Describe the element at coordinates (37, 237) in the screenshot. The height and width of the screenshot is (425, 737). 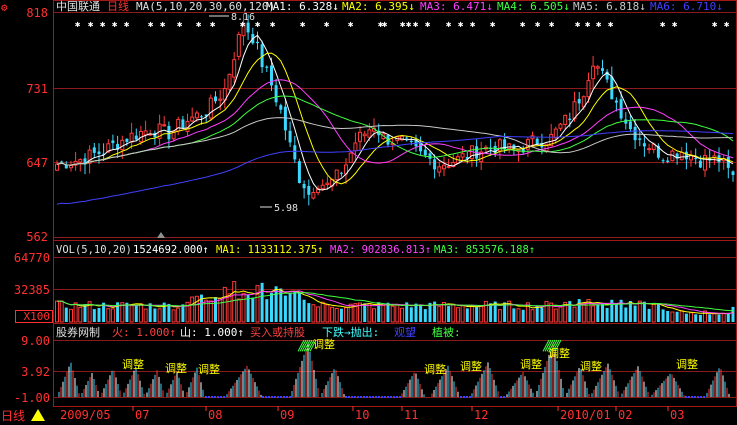
I see `price-tick-label: 562` at that location.